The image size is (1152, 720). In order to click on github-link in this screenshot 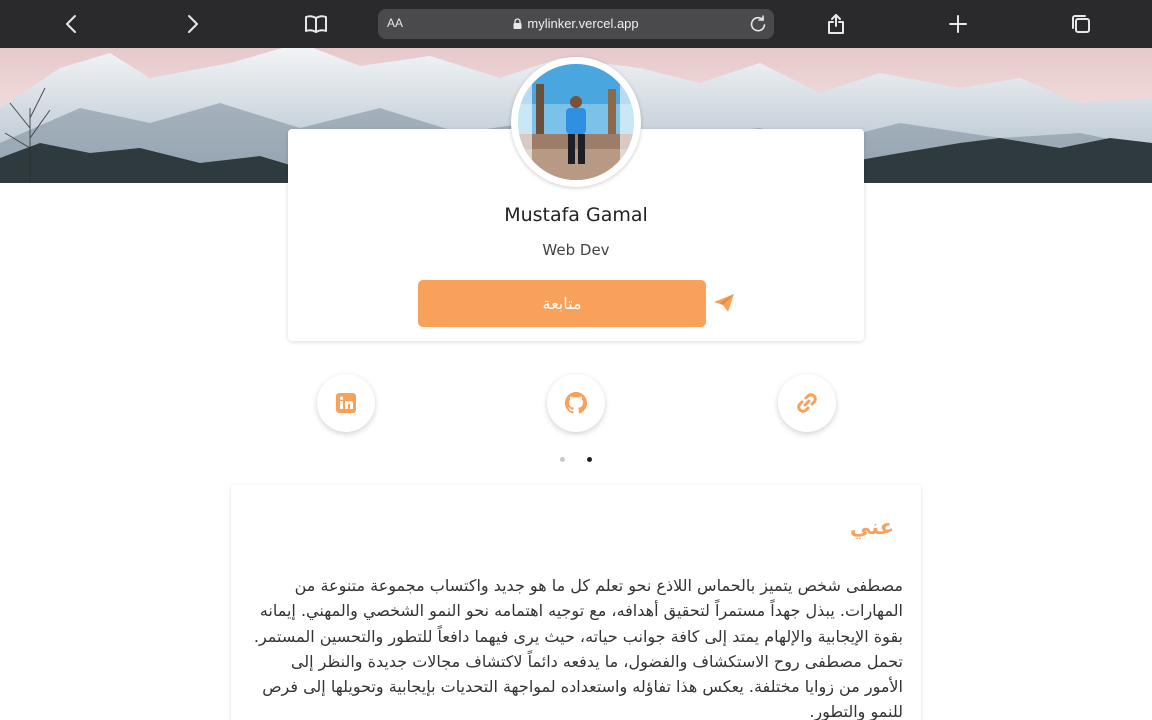, I will do `click(576, 403)`.